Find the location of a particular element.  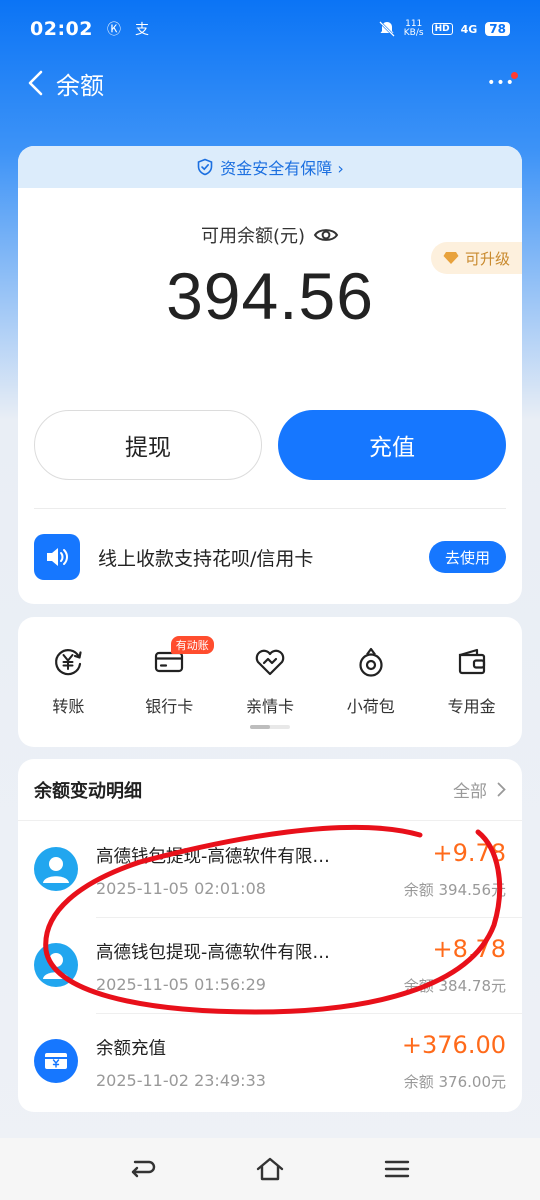

page-title: 余额 is located at coordinates (80, 85).